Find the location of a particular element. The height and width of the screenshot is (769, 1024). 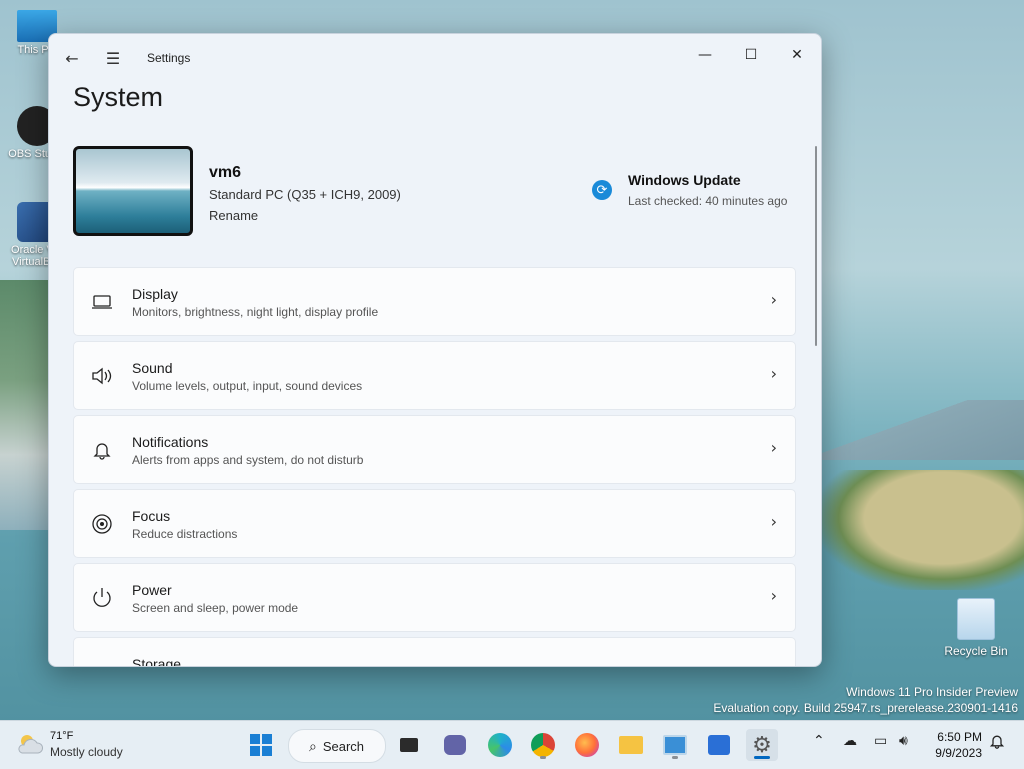

title-bar: ← ☰ Settings — ☐ ✕ is located at coordinates (435, 58).